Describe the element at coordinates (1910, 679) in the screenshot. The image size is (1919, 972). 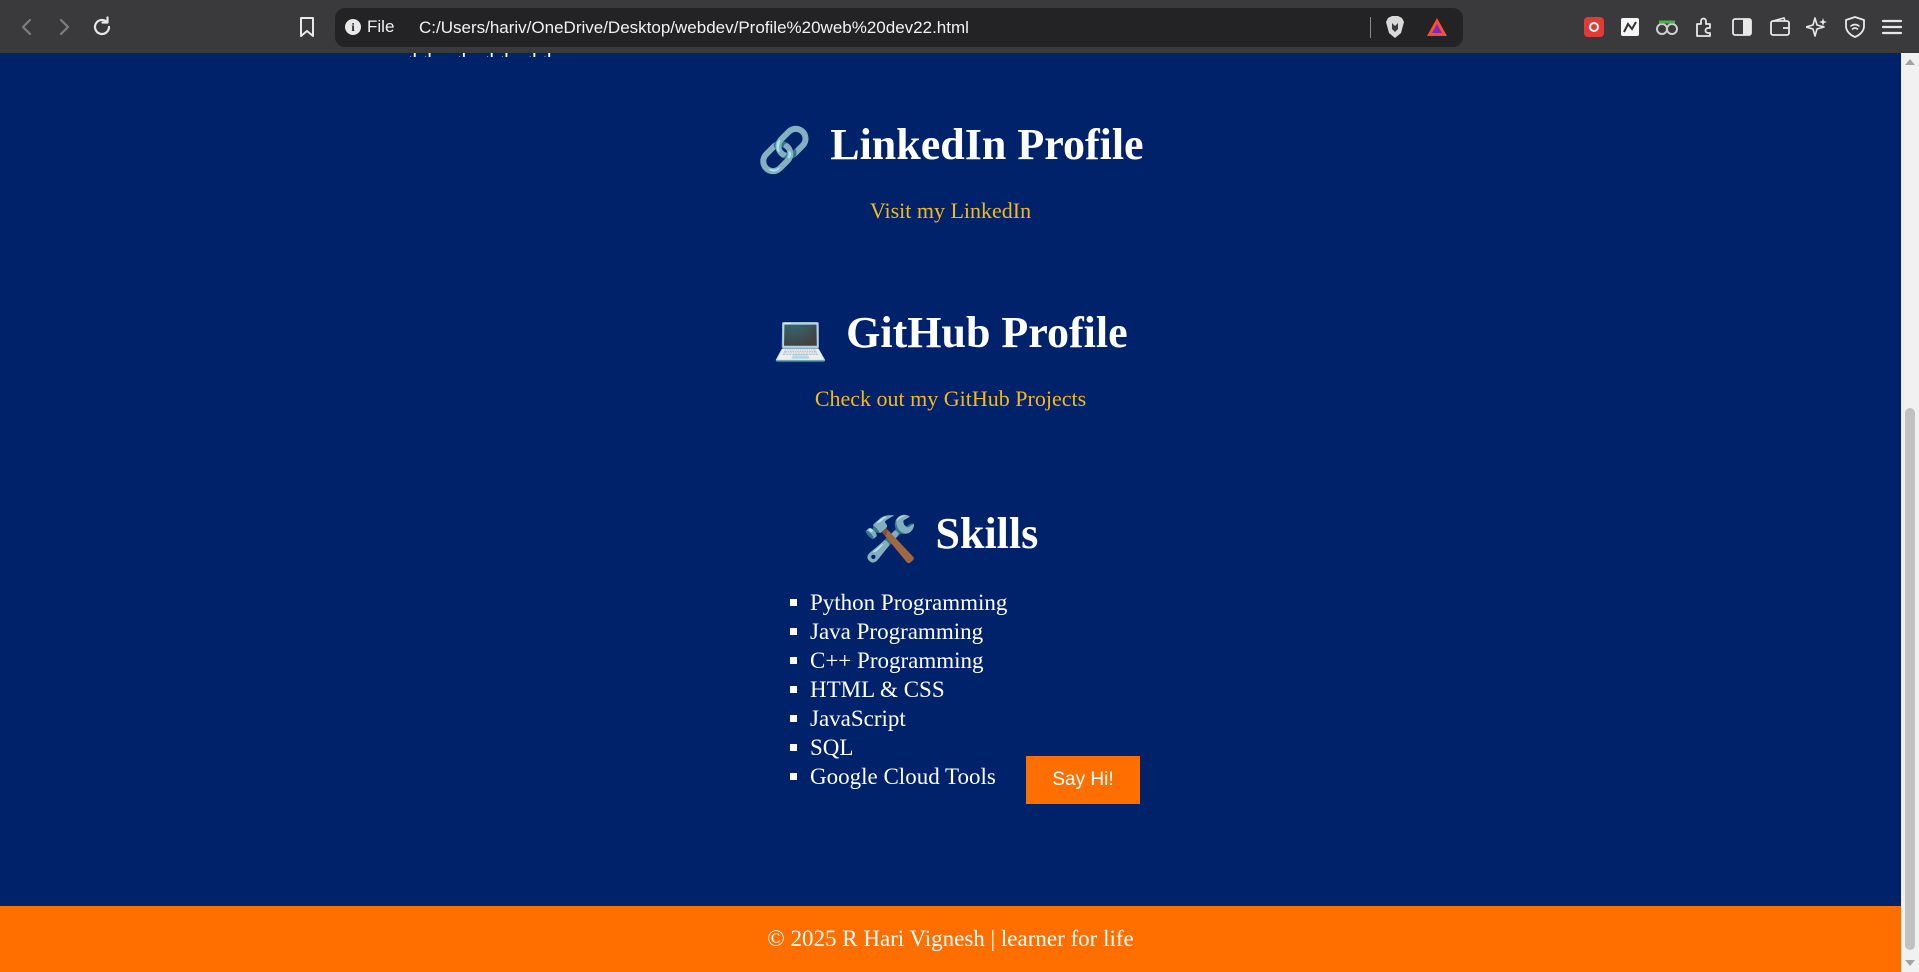
I see `scroll-thumb` at that location.